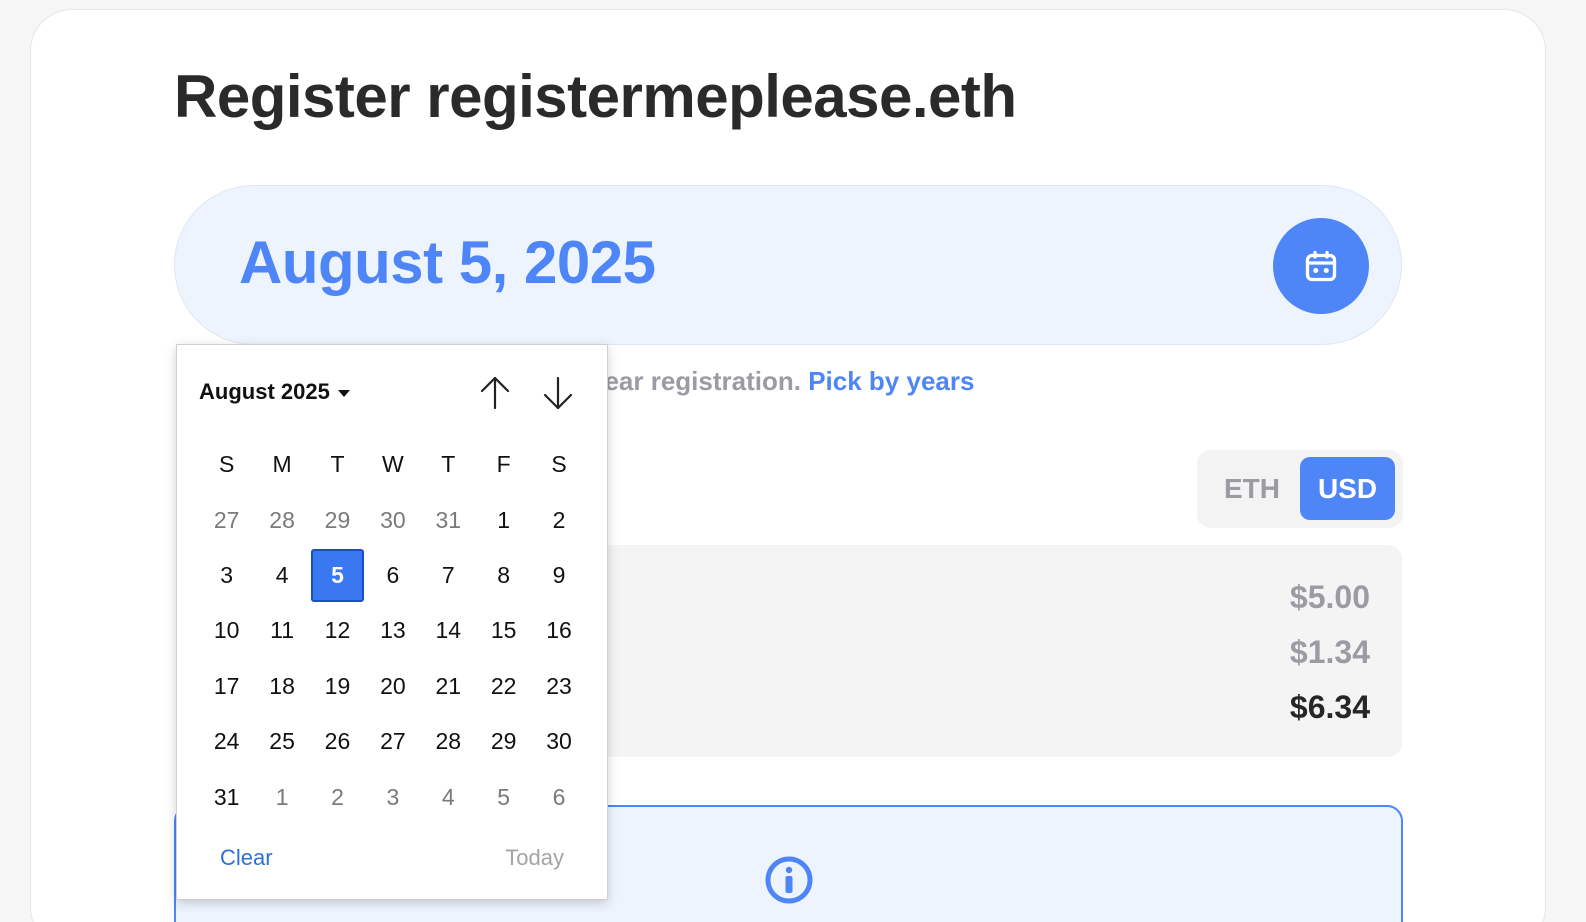  Describe the element at coordinates (1347, 488) in the screenshot. I see `currency-usd-button: USD` at that location.